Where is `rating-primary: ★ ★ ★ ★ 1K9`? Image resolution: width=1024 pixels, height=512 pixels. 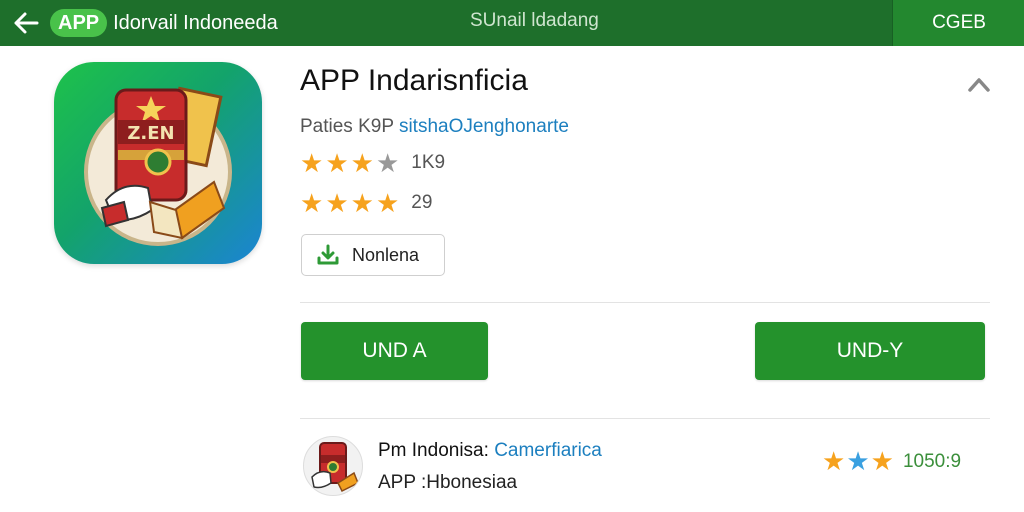
rating-primary: ★ ★ ★ ★ 1K9 is located at coordinates (372, 163).